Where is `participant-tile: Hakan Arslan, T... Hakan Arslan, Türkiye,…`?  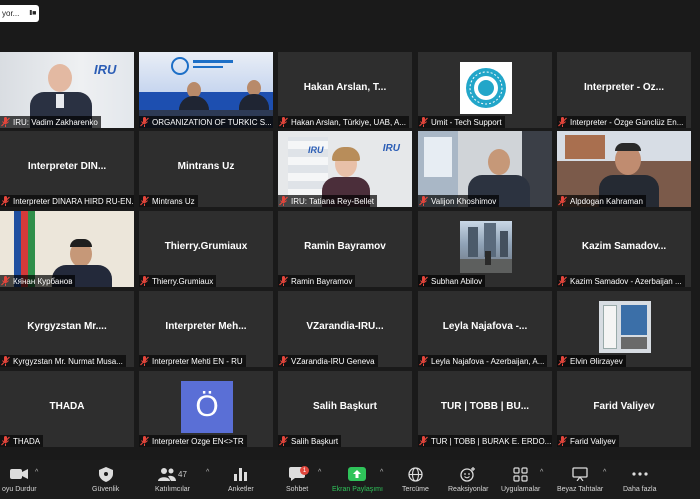 participant-tile: Hakan Arslan, T... Hakan Arslan, Türkiye,… is located at coordinates (345, 90).